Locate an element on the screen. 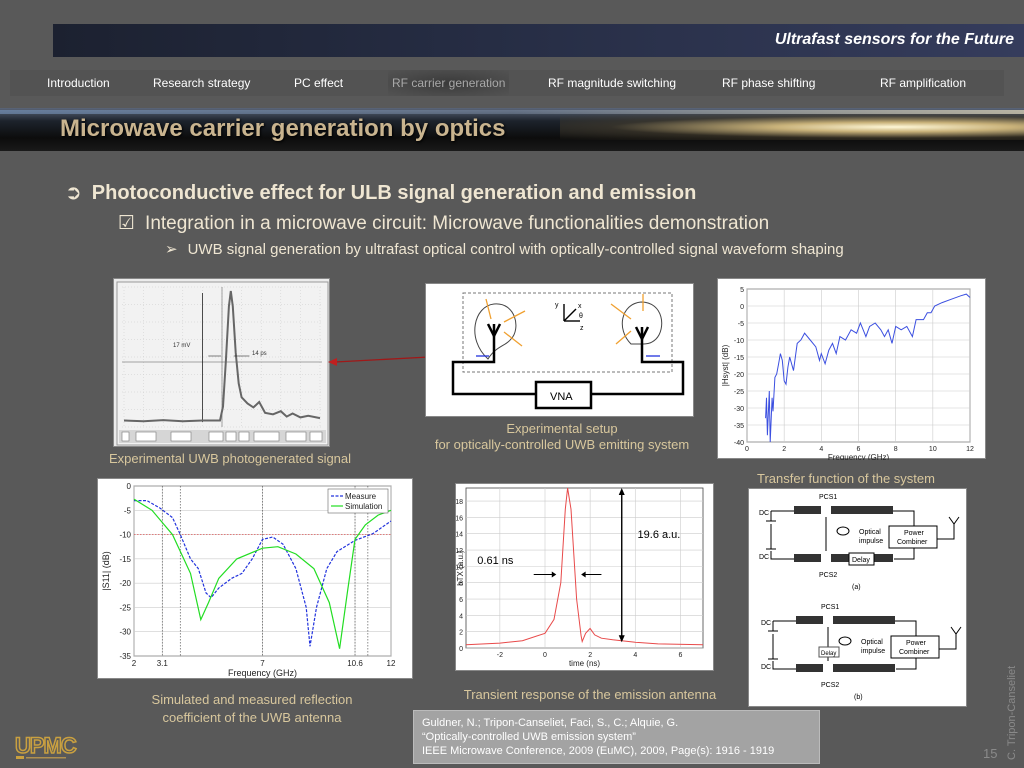 The image size is (1024, 768). pcs1-label: PCS1 is located at coordinates (830, 607).